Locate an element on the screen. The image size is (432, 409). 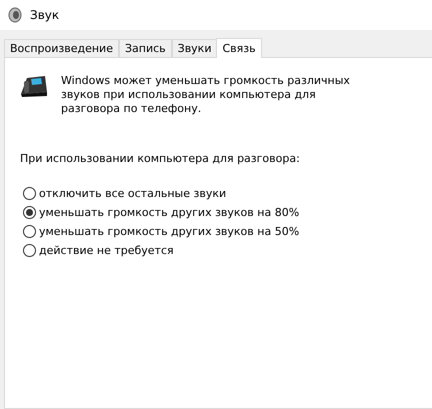
radio-option: уменьшать громкость других звуков на 50% is located at coordinates (227, 231).